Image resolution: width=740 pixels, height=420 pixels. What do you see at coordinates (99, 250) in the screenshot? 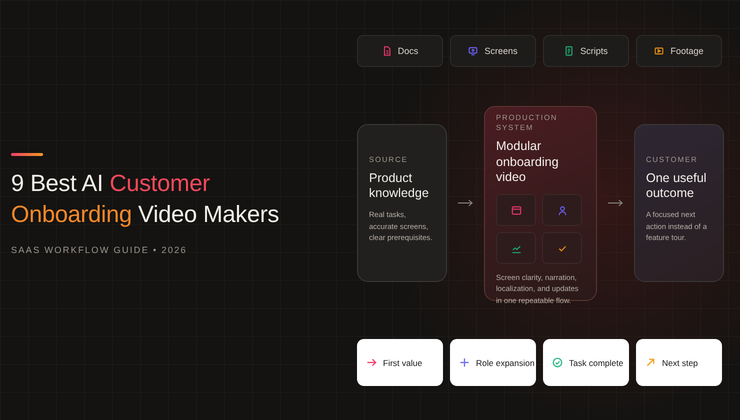
I see `subtitle: SAAS WORKFLOW GUIDE • 2026` at bounding box center [99, 250].